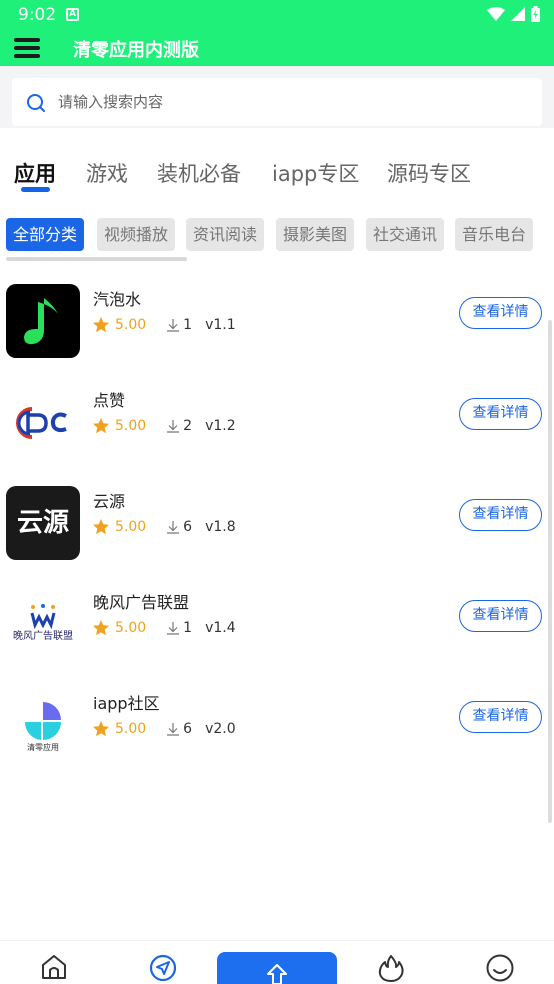 The image size is (554, 984). Describe the element at coordinates (126, 703) in the screenshot. I see `app-name: iapp社区` at that location.